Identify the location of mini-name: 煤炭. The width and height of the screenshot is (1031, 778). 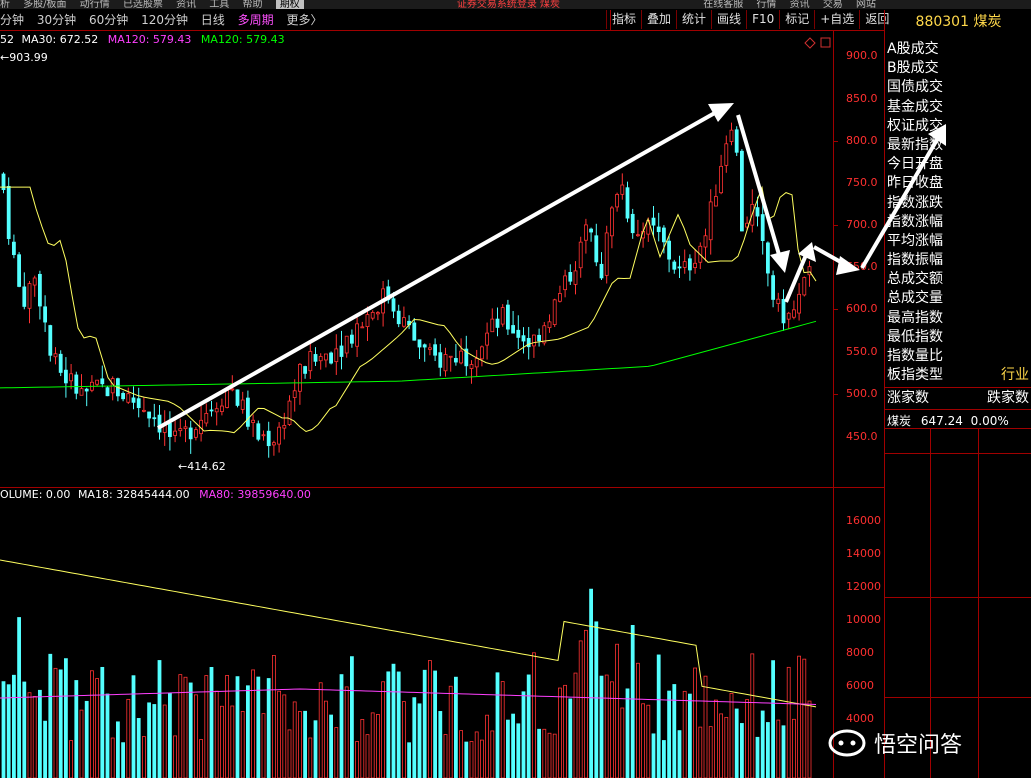
(899, 421).